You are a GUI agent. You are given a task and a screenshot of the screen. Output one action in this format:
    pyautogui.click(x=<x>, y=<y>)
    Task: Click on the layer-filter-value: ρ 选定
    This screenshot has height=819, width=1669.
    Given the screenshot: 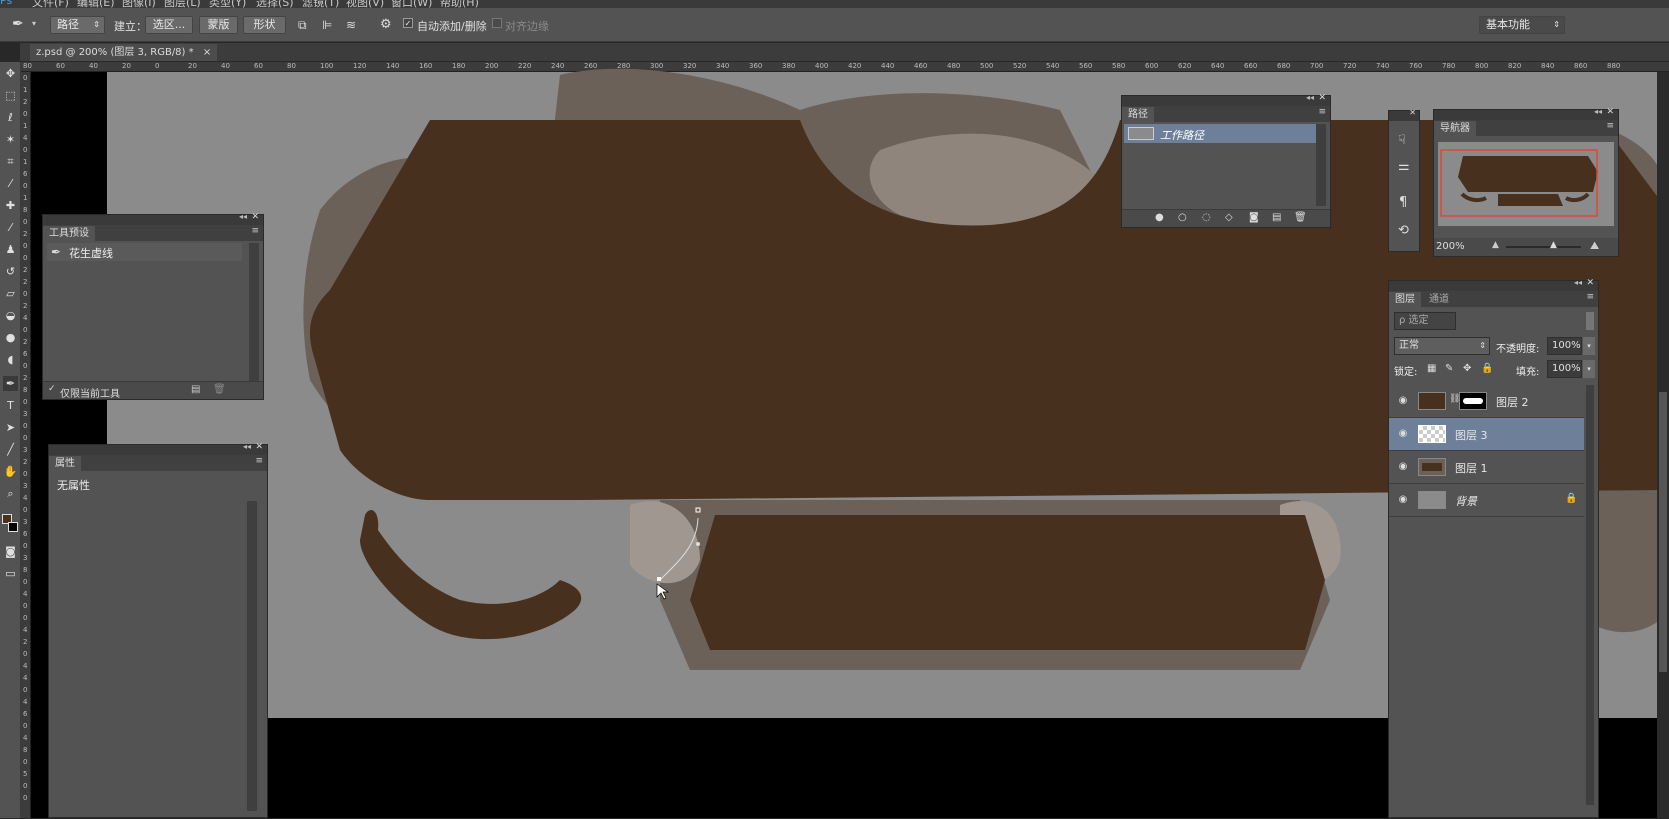 What is the action you would take?
    pyautogui.click(x=1414, y=320)
    